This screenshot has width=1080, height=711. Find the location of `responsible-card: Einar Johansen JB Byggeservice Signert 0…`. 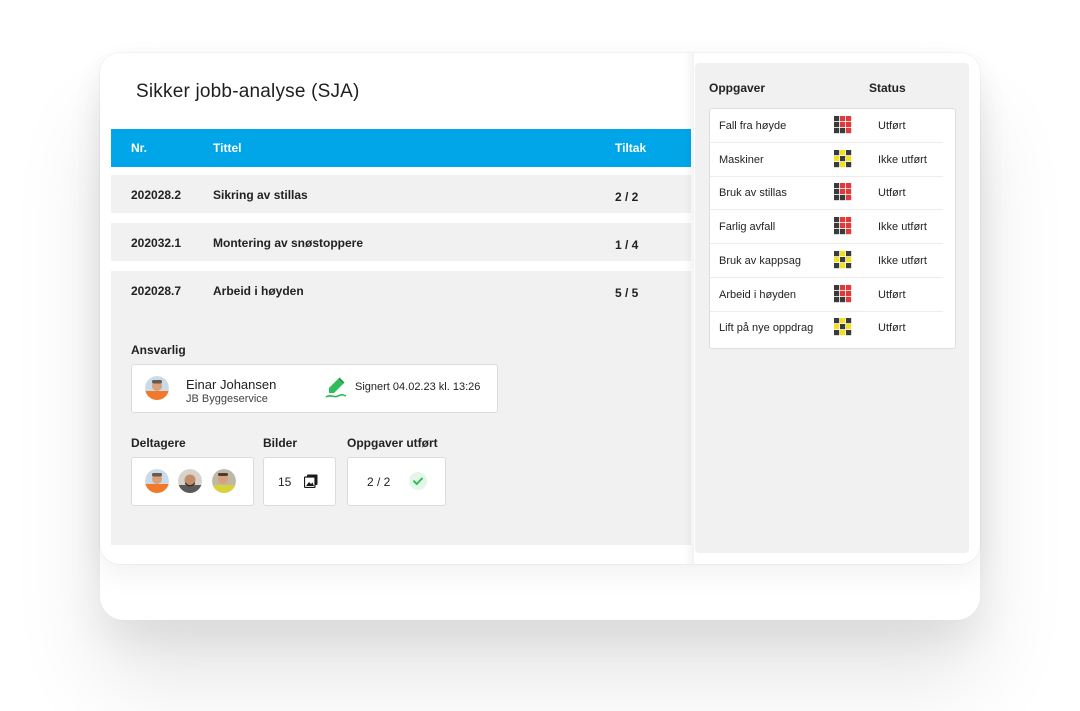

responsible-card: Einar Johansen JB Byggeservice Signert 0… is located at coordinates (314, 388).